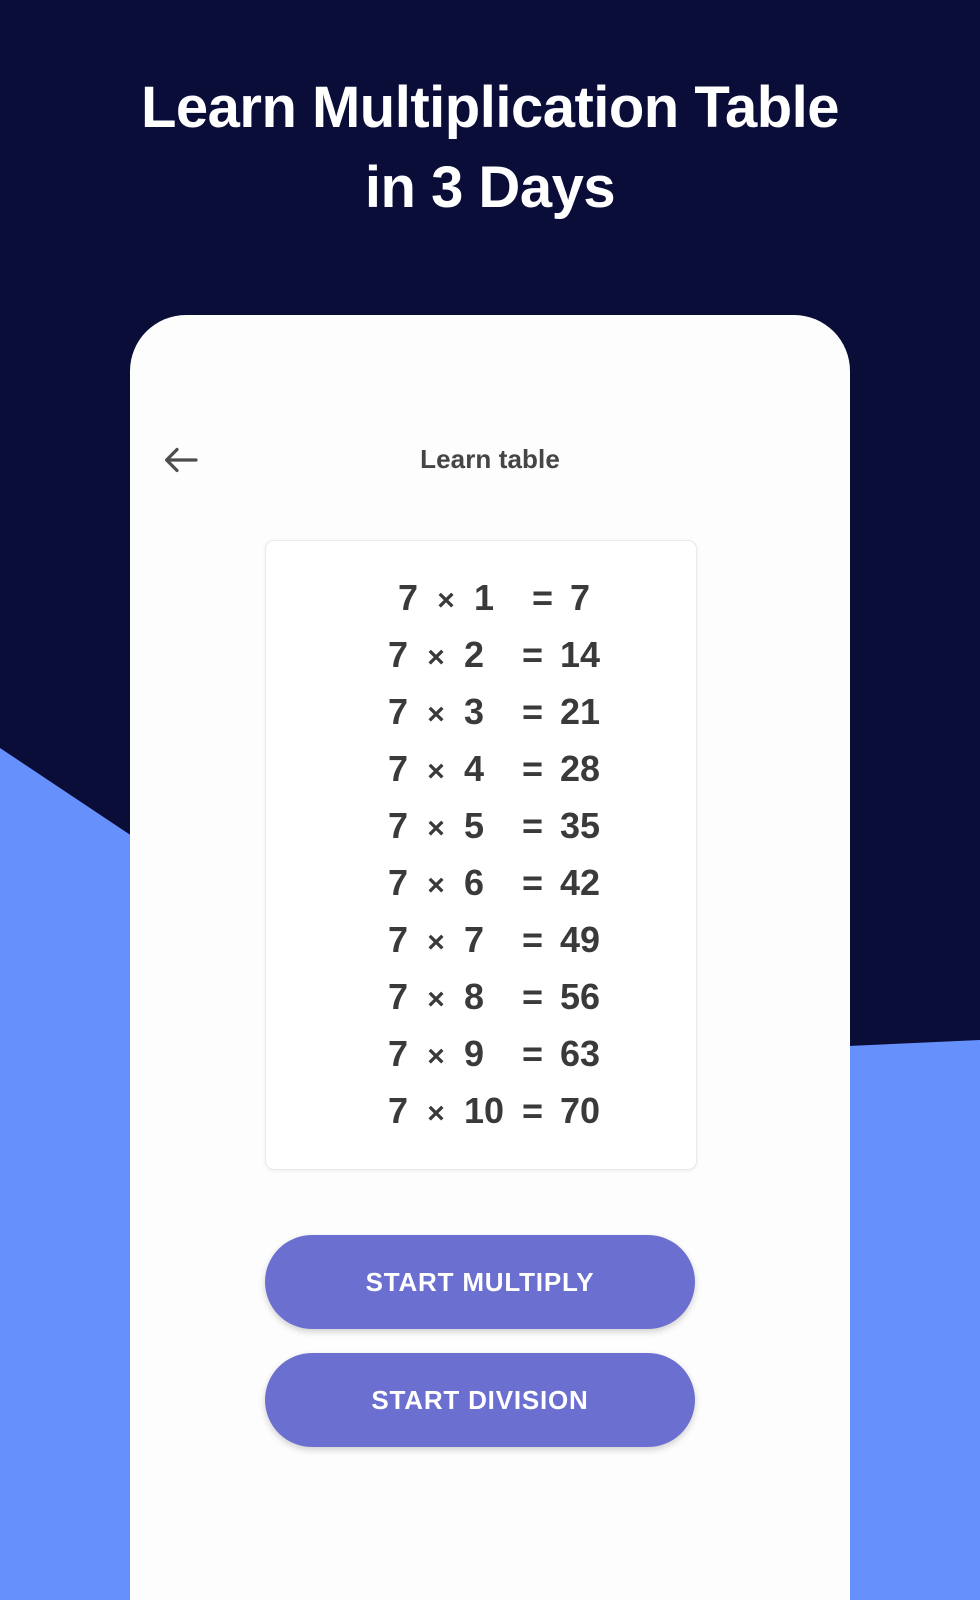  What do you see at coordinates (580, 654) in the screenshot?
I see `row-result: 14` at bounding box center [580, 654].